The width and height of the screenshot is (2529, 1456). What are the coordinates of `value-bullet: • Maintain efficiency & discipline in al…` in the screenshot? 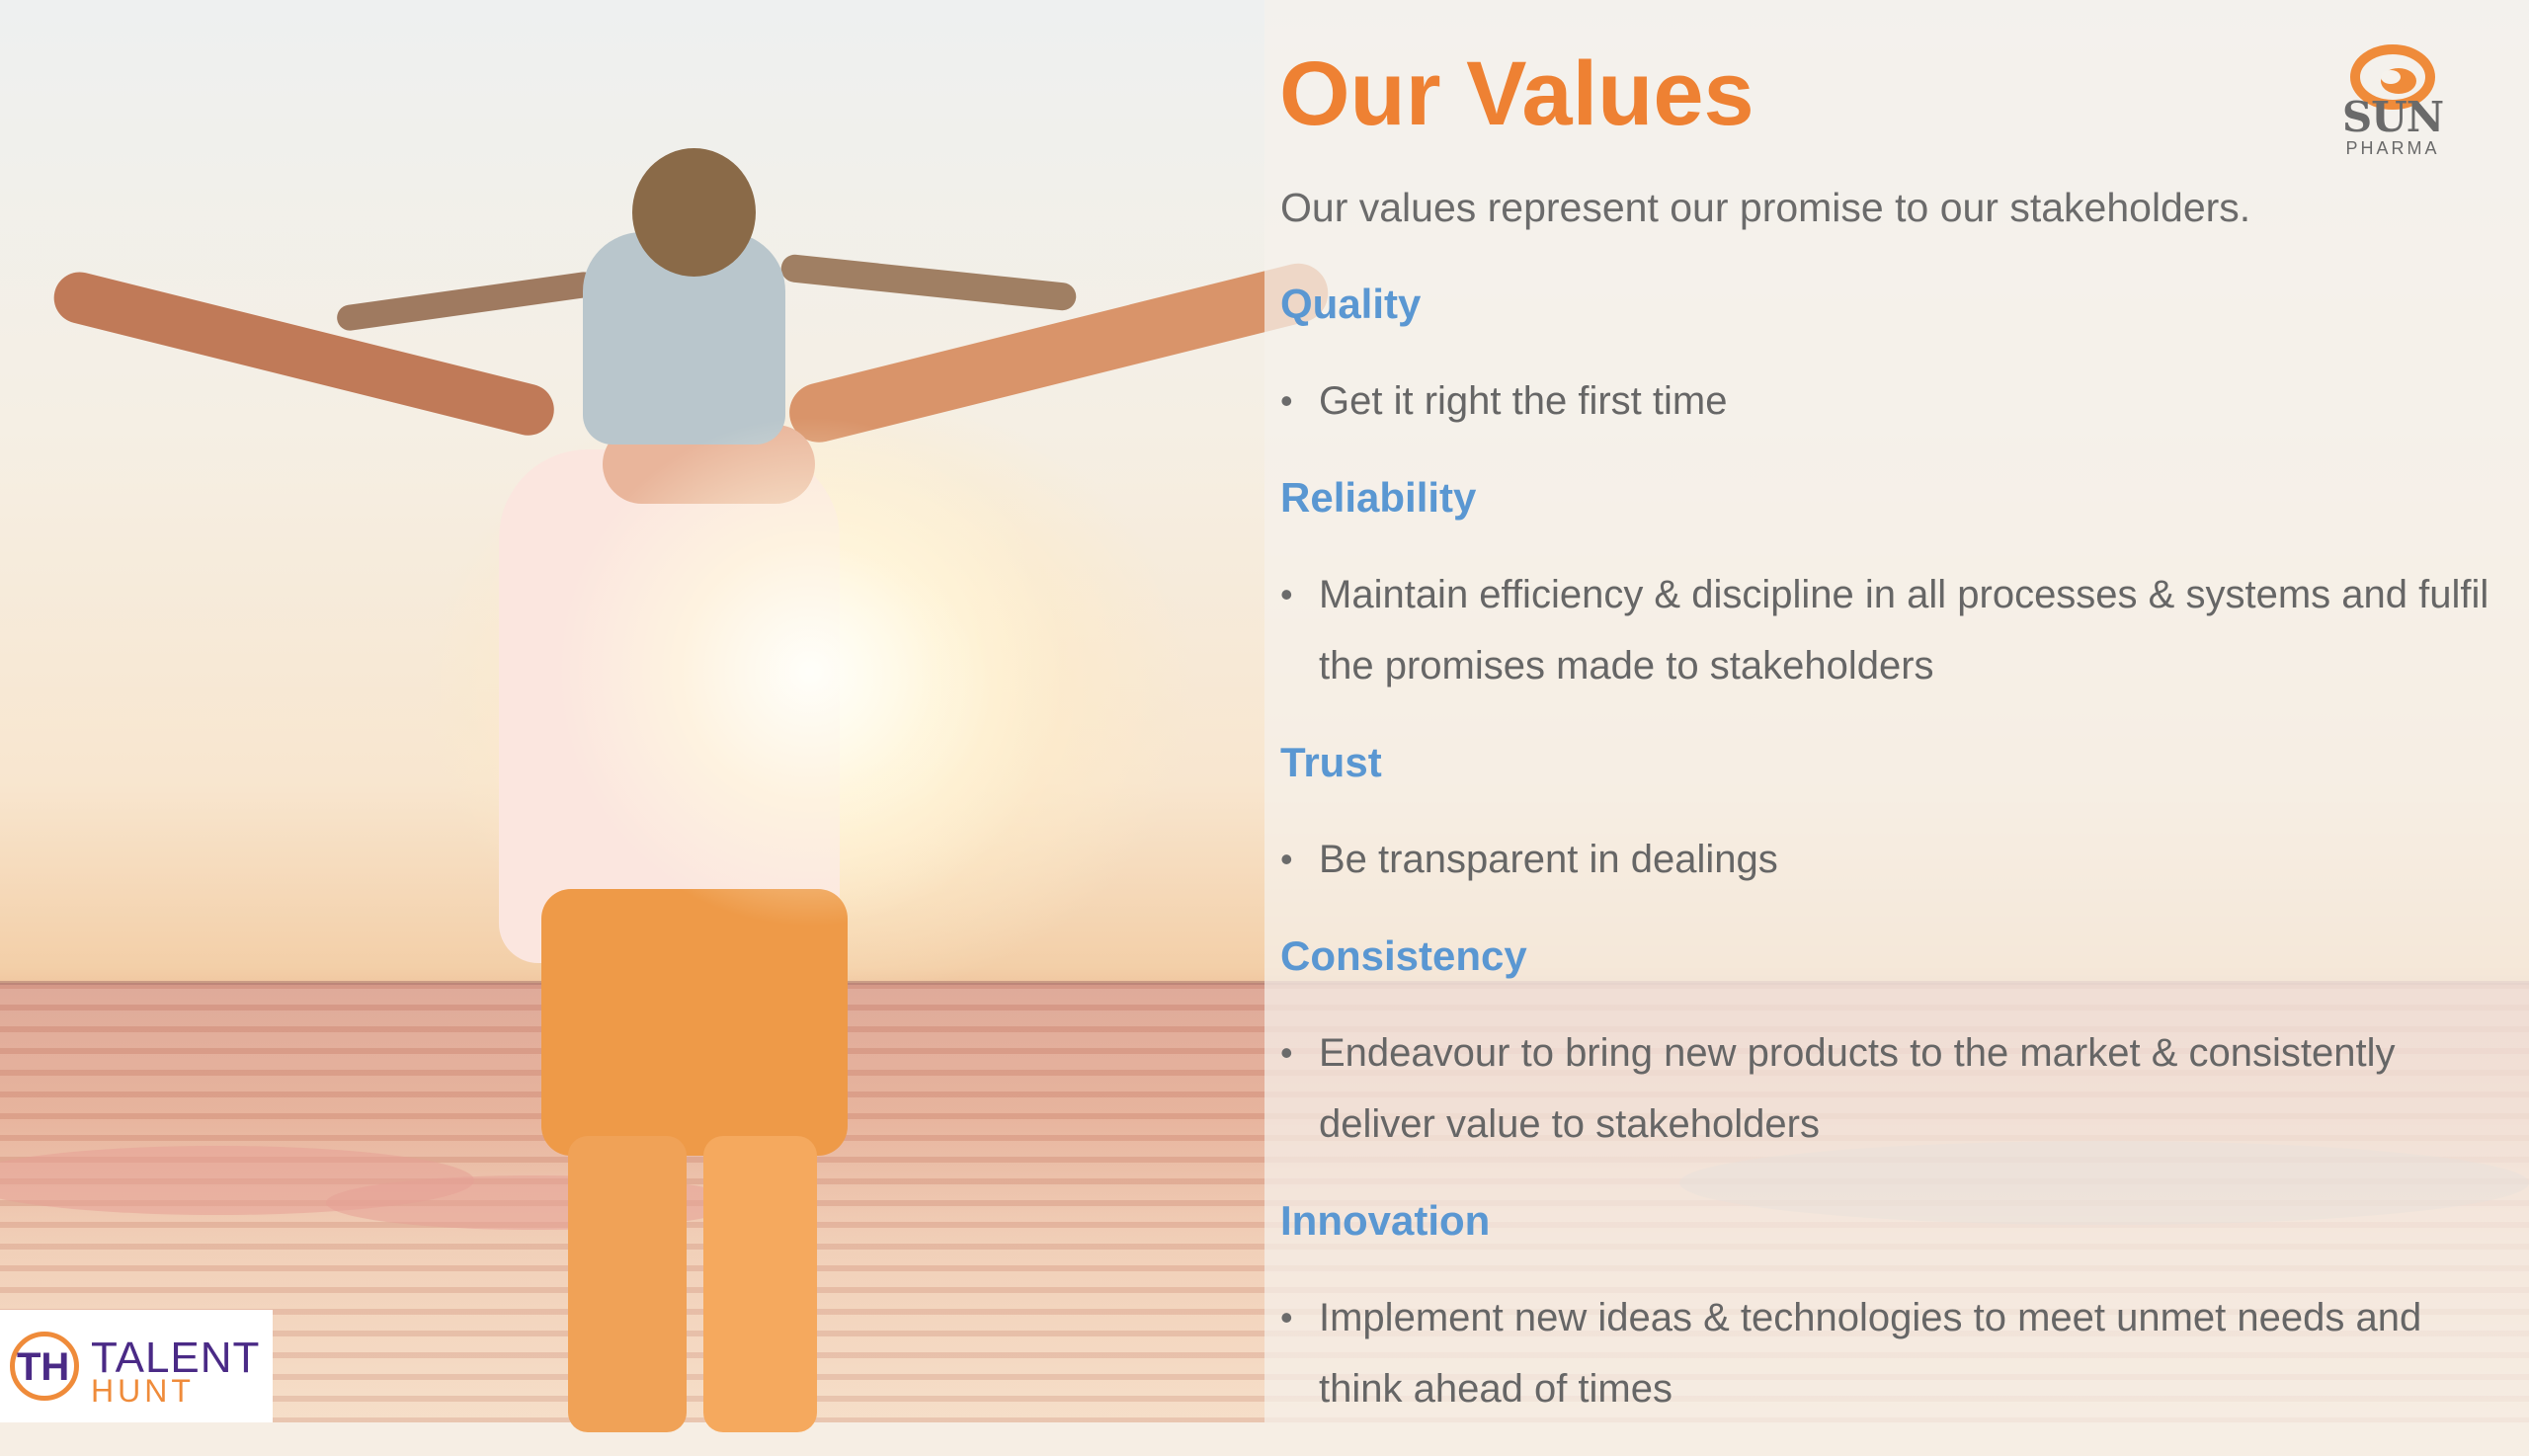 It's located at (1892, 630).